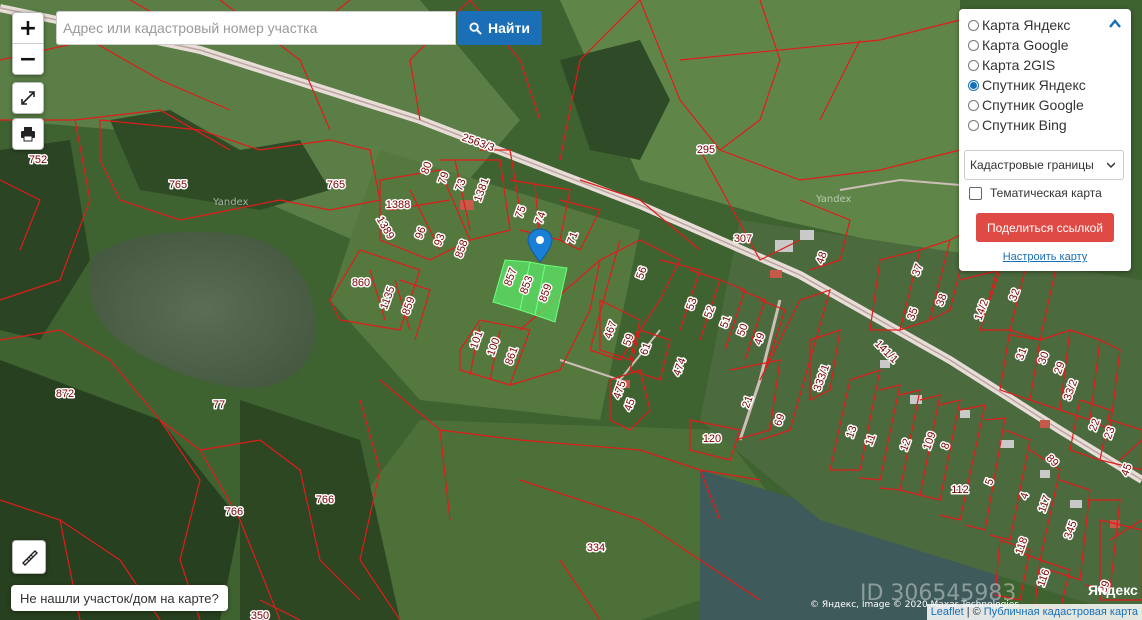 The image size is (1142, 620). What do you see at coordinates (1045, 227) in the screenshot?
I see `share-link-button: Поделиться ссылкой` at bounding box center [1045, 227].